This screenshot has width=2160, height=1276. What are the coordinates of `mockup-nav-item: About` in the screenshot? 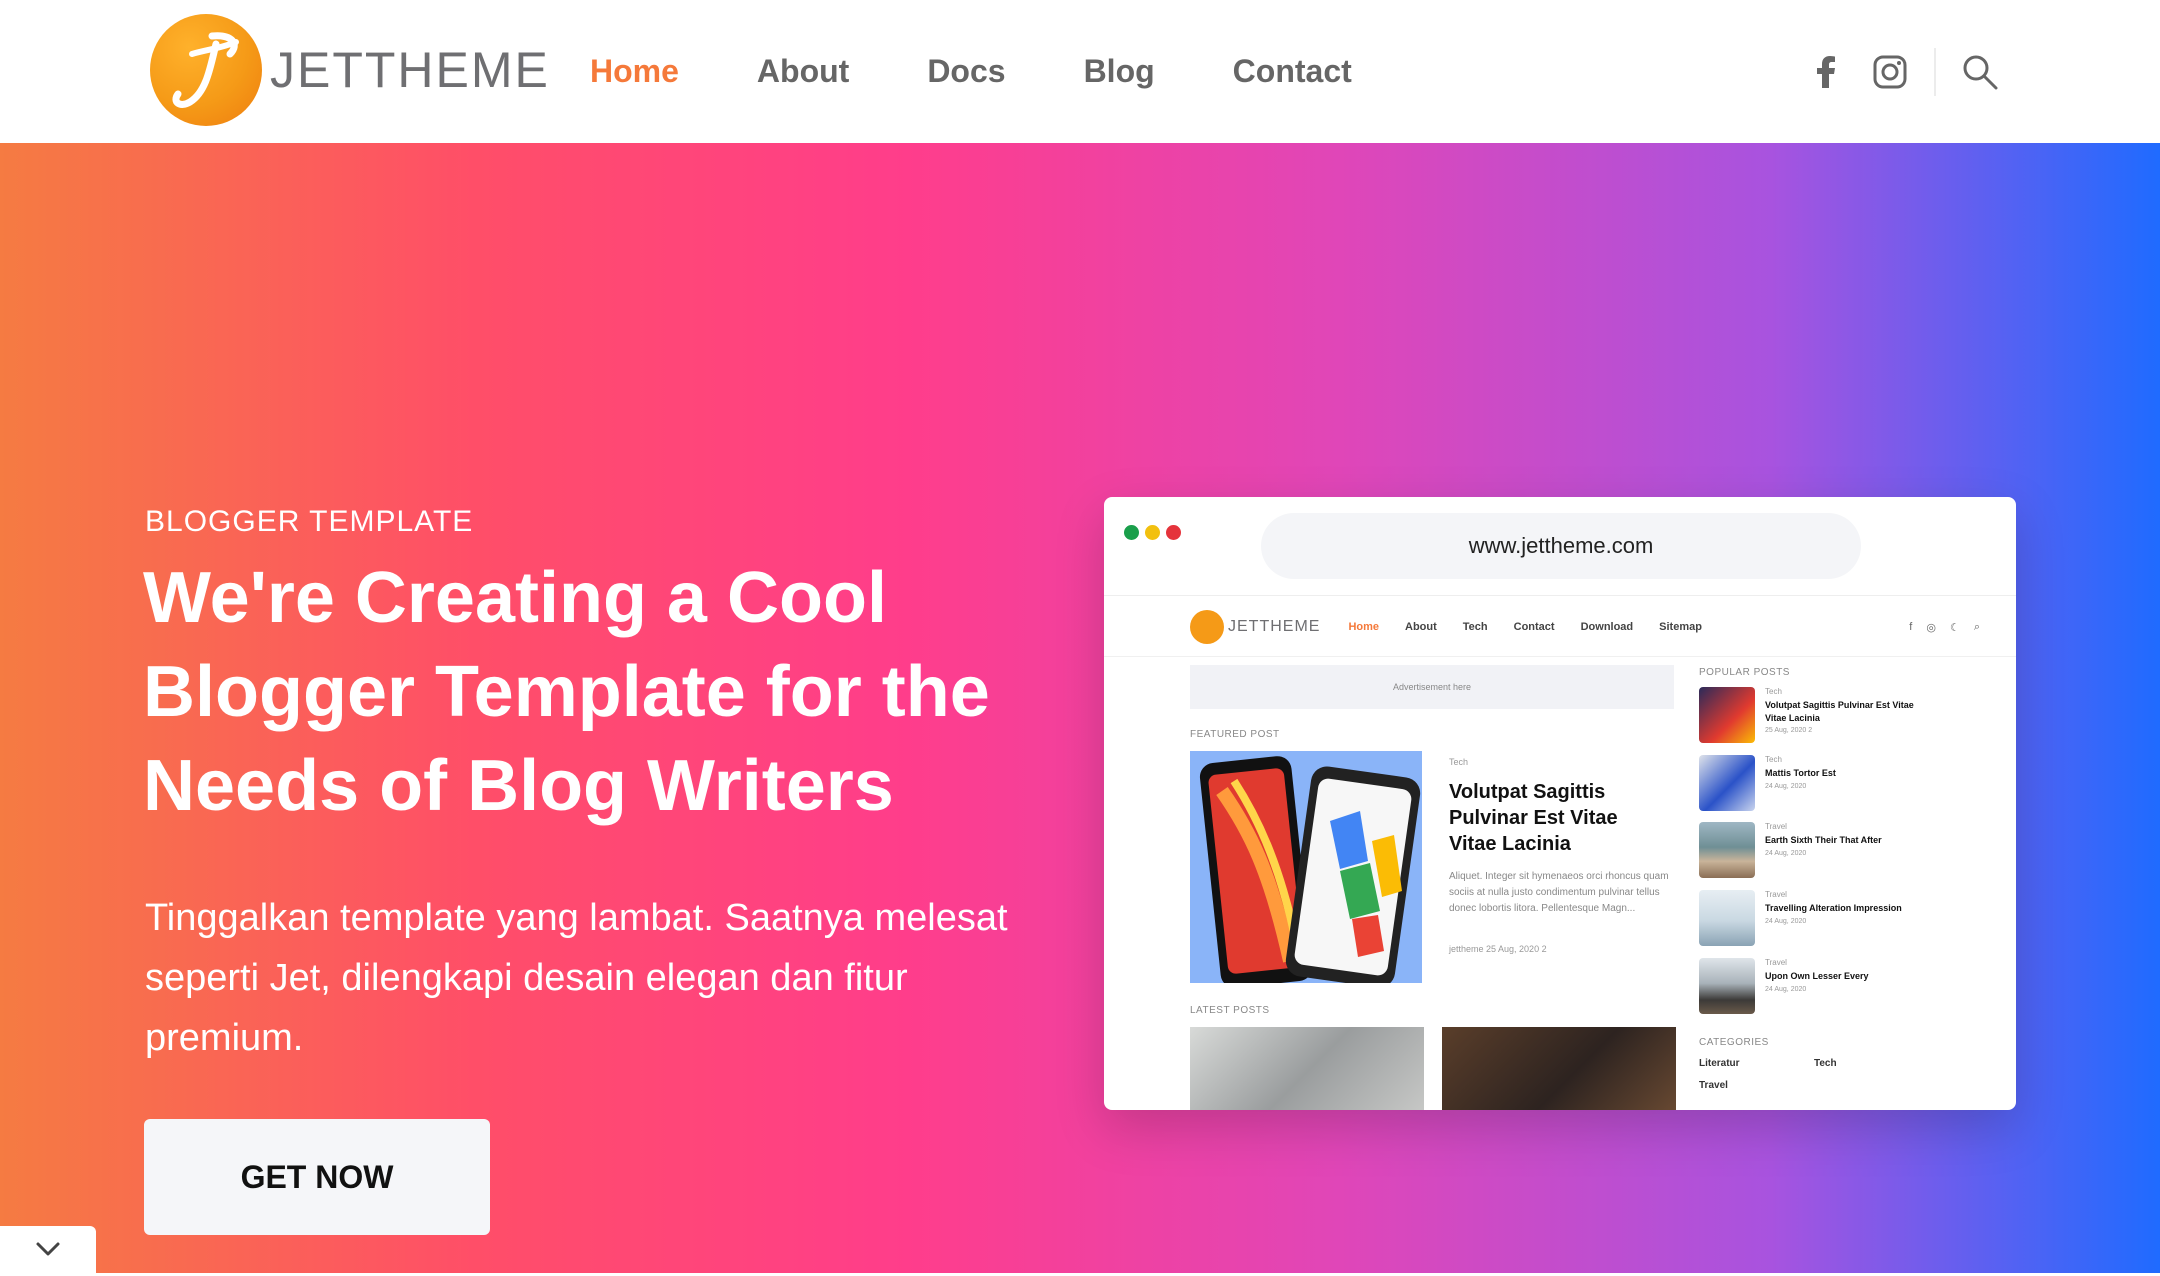 It's located at (1421, 627).